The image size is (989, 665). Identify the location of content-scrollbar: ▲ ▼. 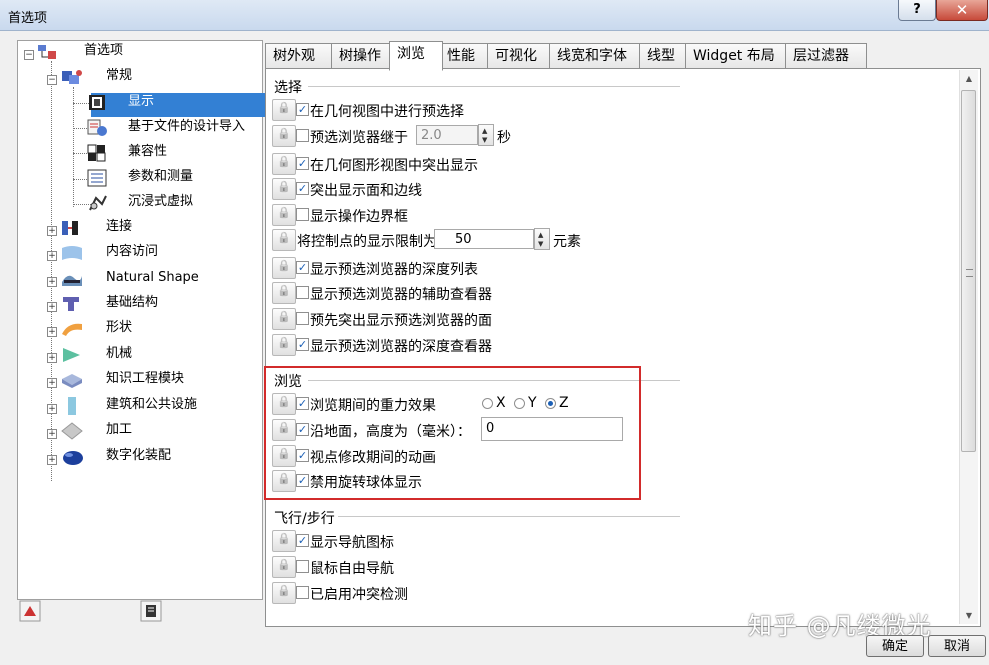
(968, 347).